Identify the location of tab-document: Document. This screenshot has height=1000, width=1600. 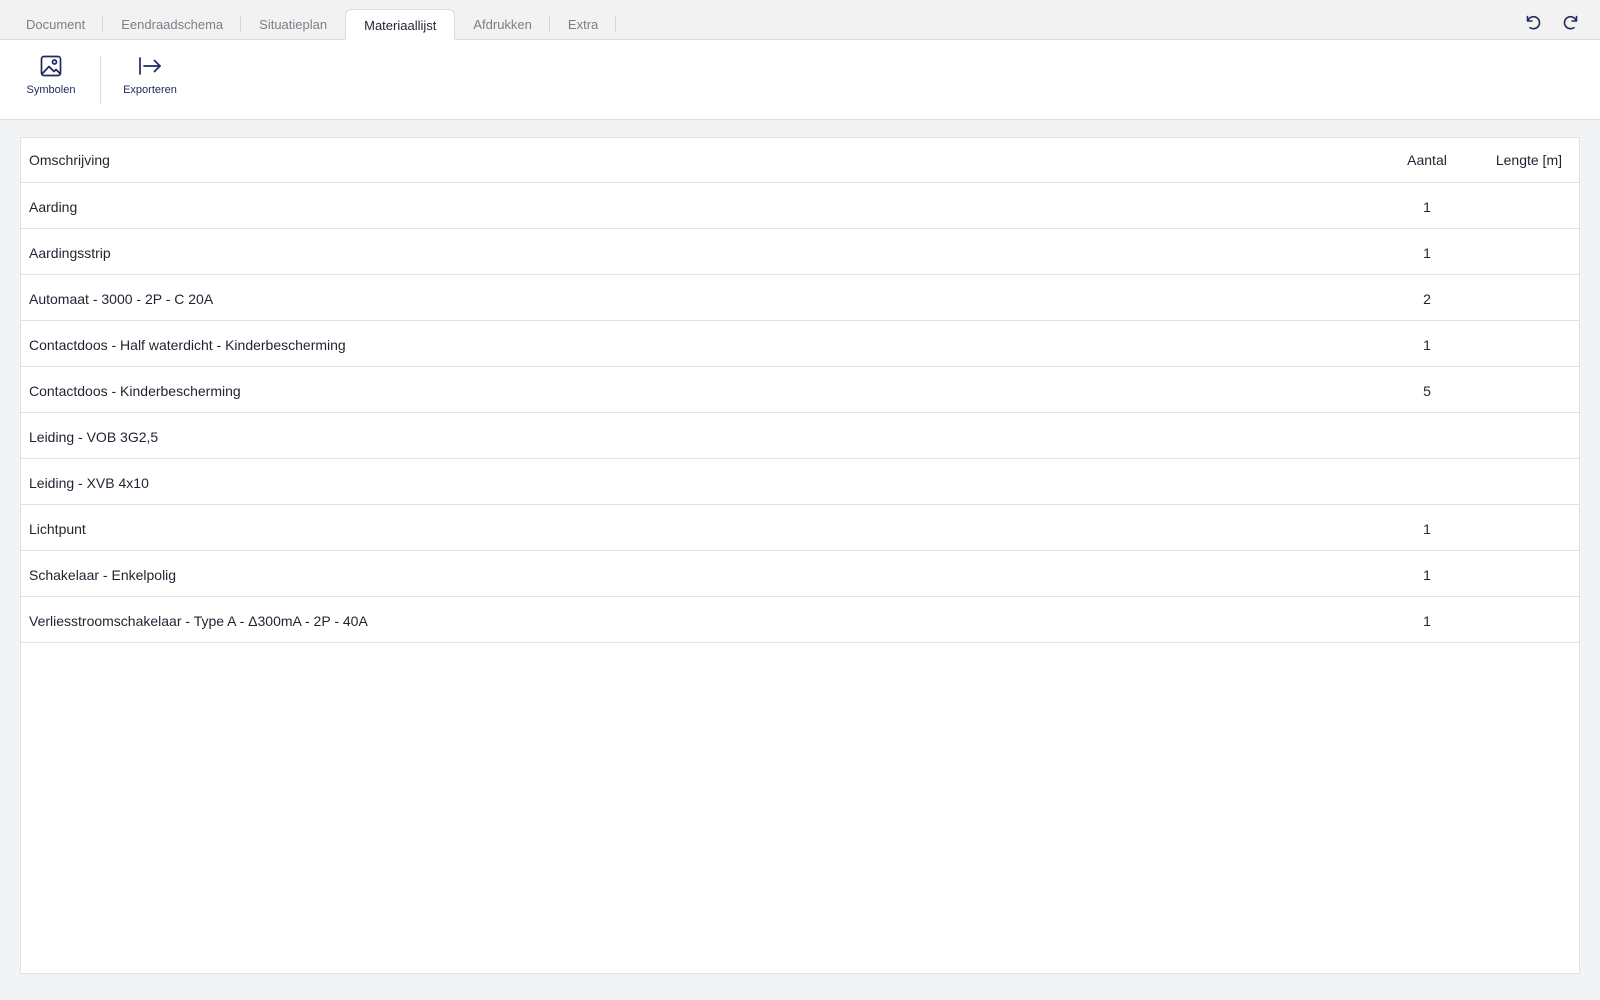
(56, 24).